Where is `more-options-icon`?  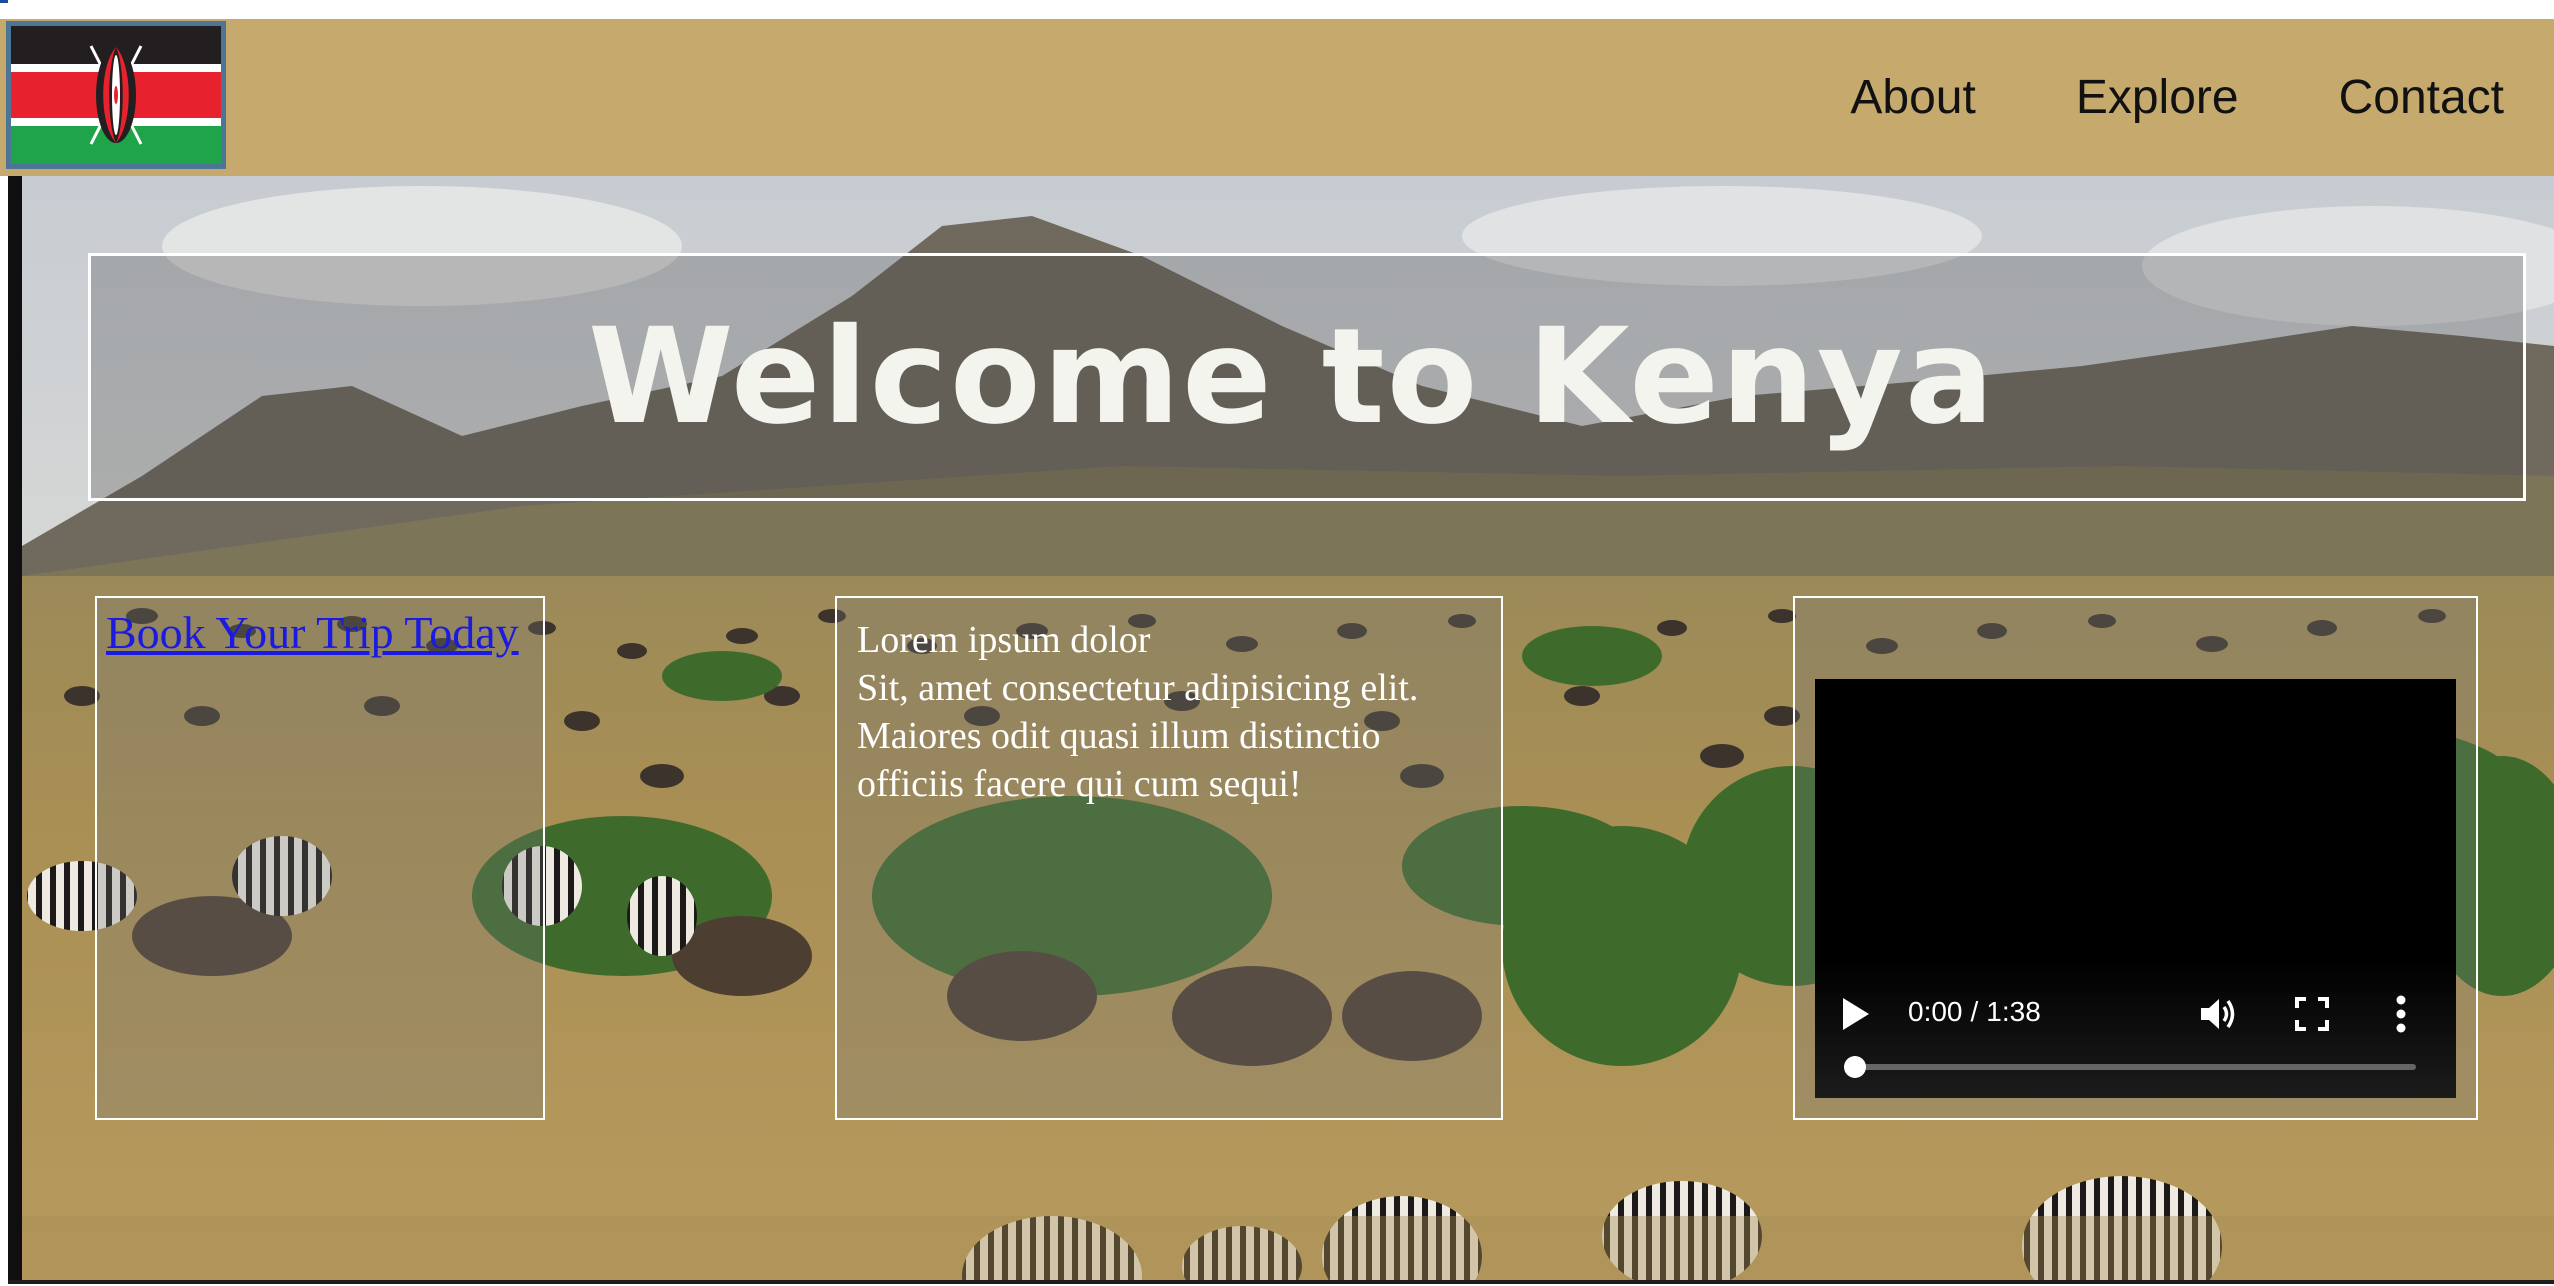 more-options-icon is located at coordinates (2401, 1014).